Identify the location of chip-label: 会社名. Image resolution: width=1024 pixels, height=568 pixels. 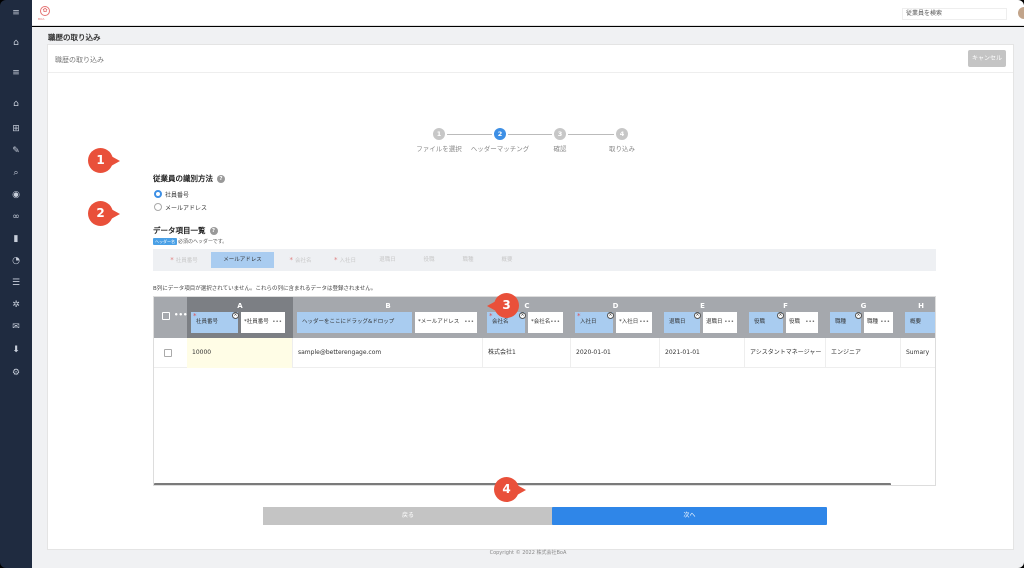
(303, 261).